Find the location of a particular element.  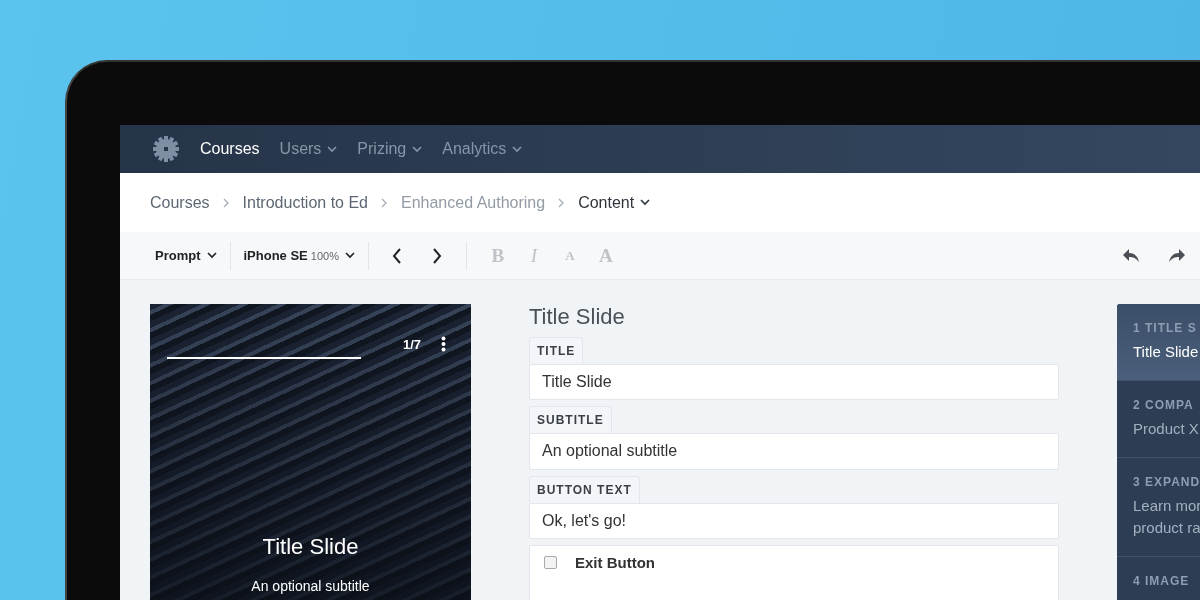

slide-summary: Product X is located at coordinates (1166, 429).